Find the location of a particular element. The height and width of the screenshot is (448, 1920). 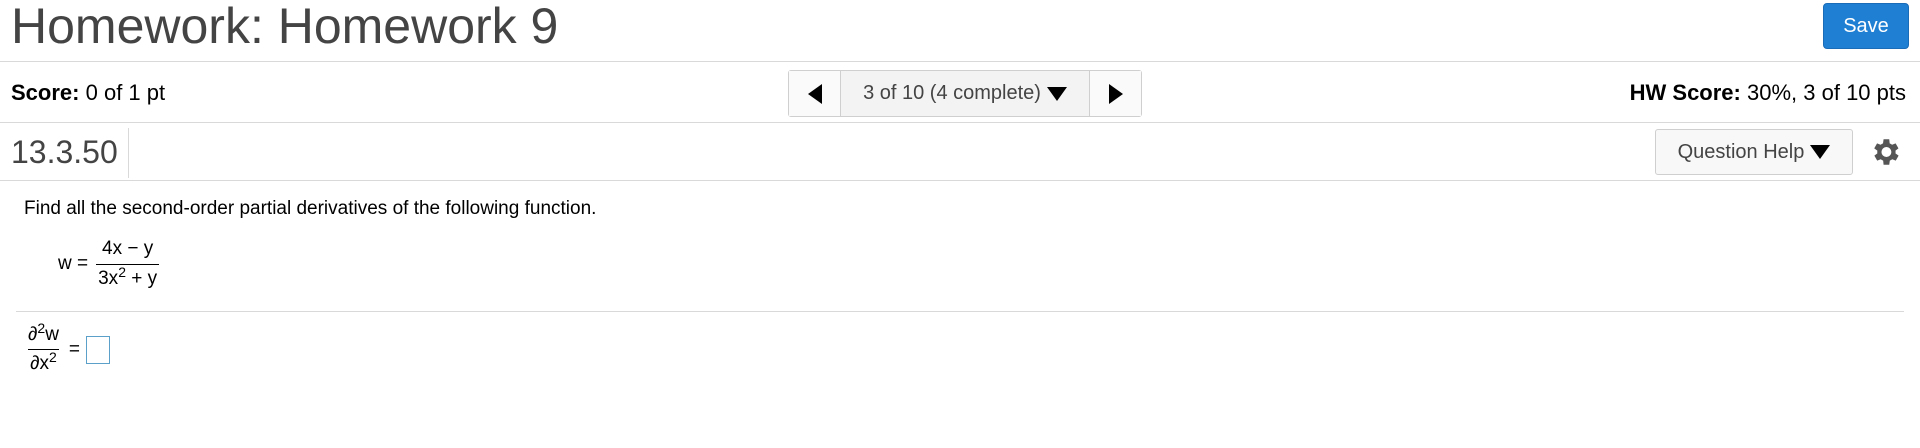

function-denominator: 3x2 + y is located at coordinates (128, 277).